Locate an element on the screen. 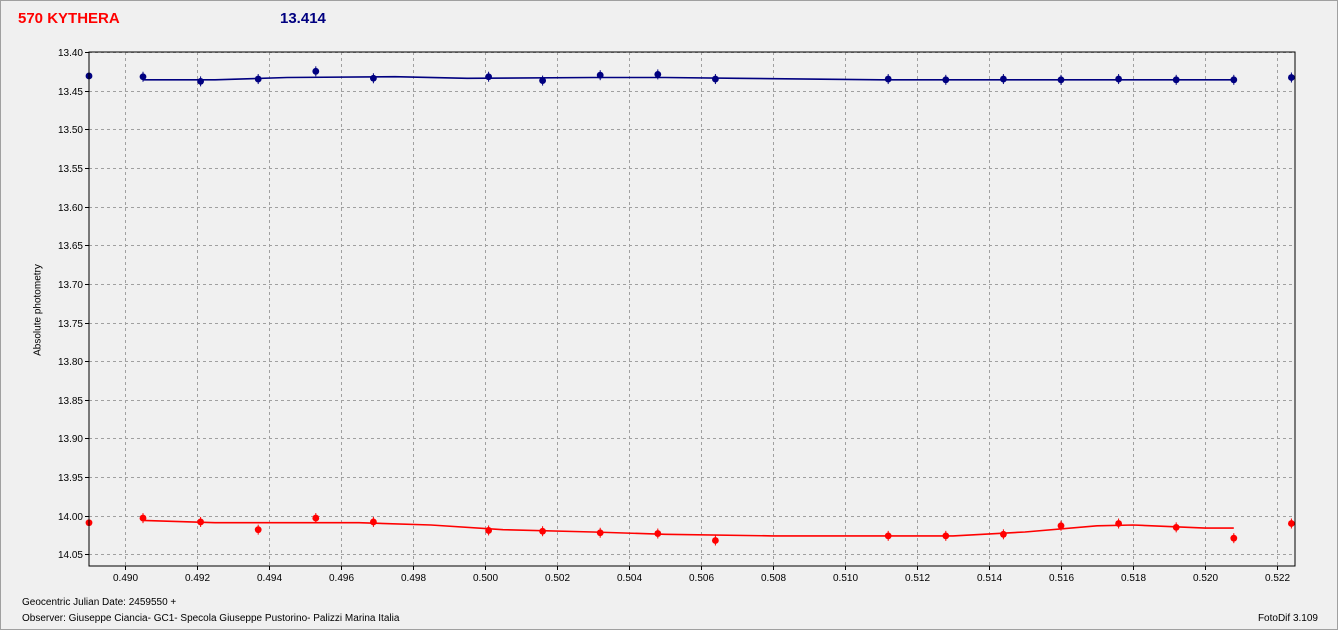  x-tick-label: 0.498 is located at coordinates (413, 578).